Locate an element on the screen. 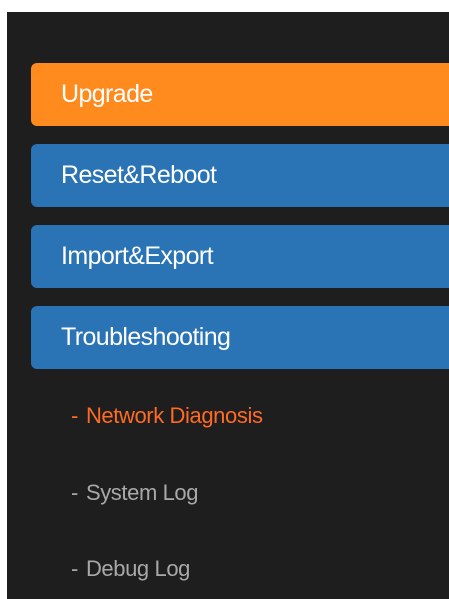 The height and width of the screenshot is (599, 449). menu-item-label: Upgrade is located at coordinates (107, 94).